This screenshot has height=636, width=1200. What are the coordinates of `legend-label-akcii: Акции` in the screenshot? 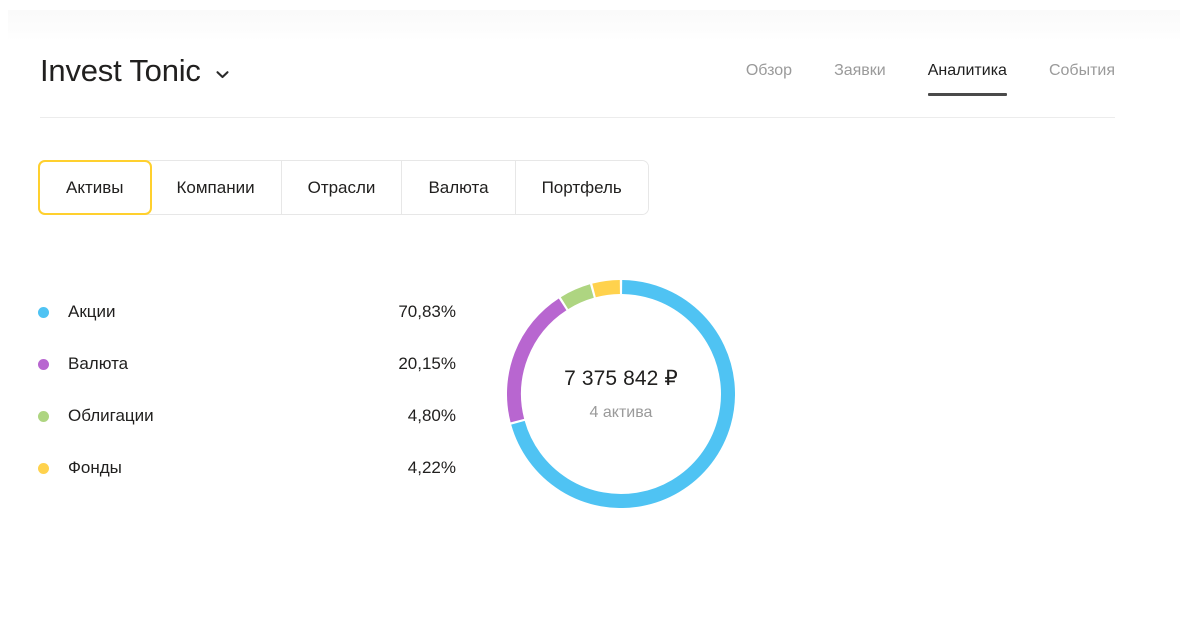 It's located at (92, 311).